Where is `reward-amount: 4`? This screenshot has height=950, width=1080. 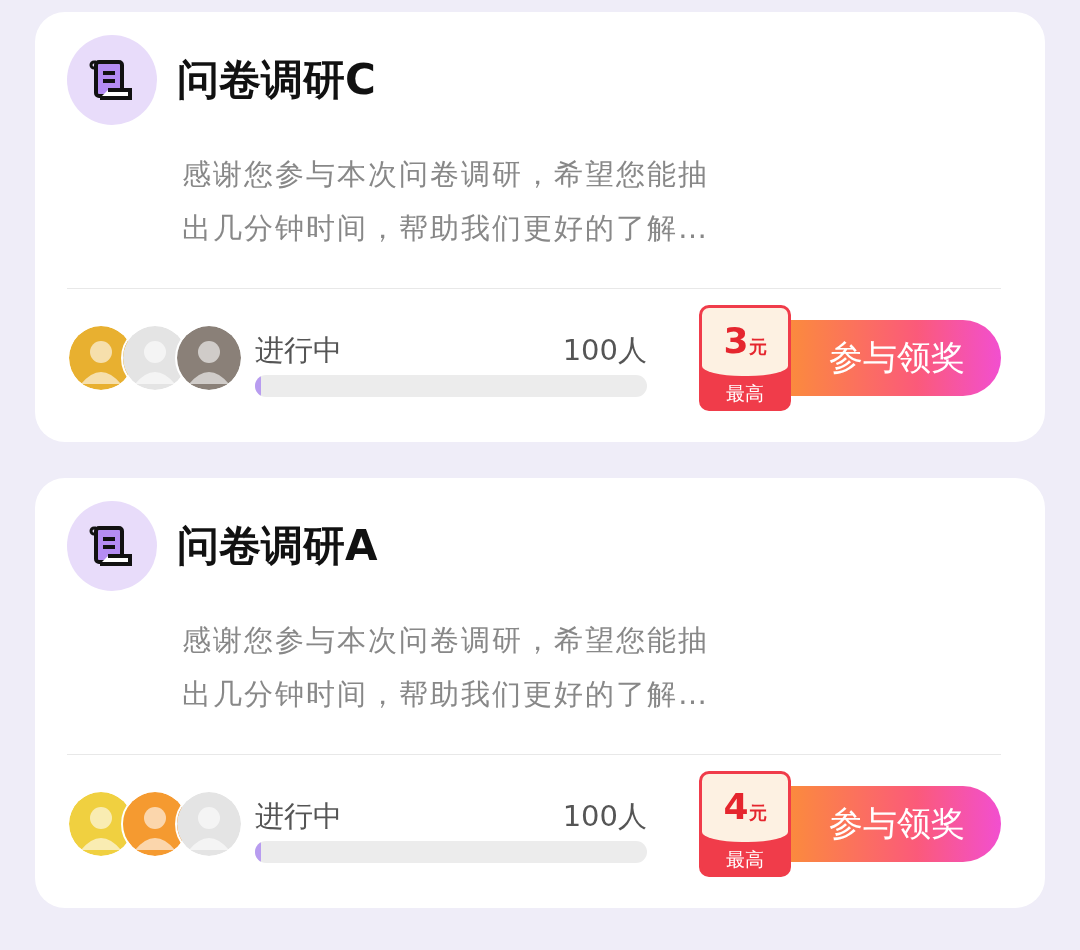 reward-amount: 4 is located at coordinates (736, 806).